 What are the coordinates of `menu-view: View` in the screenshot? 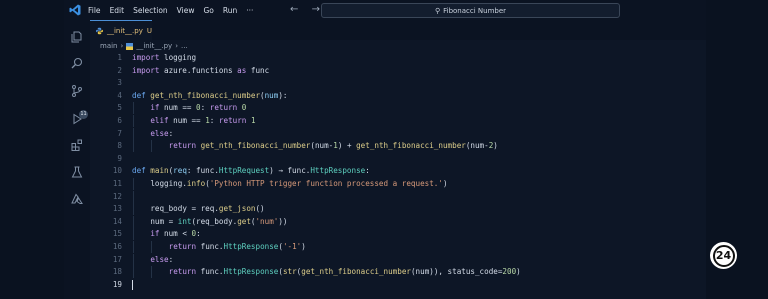 It's located at (186, 10).